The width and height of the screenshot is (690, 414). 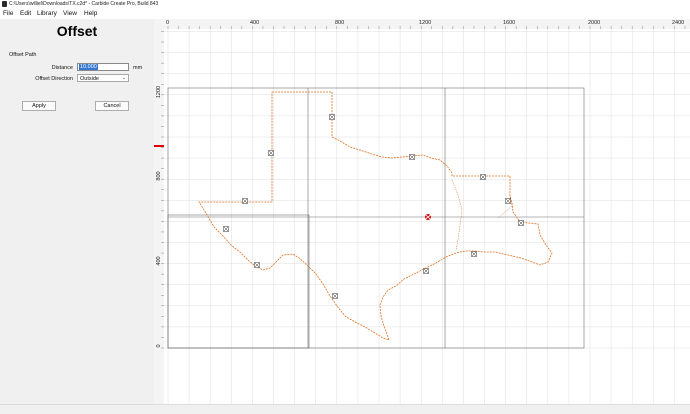 I want to click on ruler-x-label: 2400, so click(x=678, y=23).